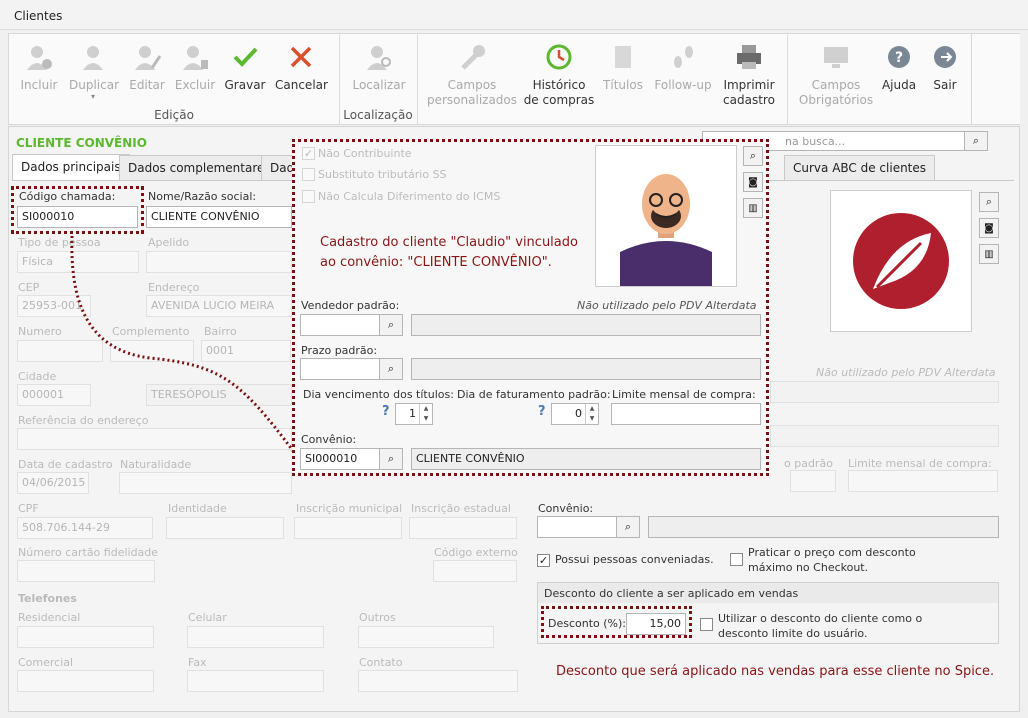 The image size is (1028, 718). What do you see at coordinates (301, 66) in the screenshot?
I see `cancelar-button: Cancelar` at bounding box center [301, 66].